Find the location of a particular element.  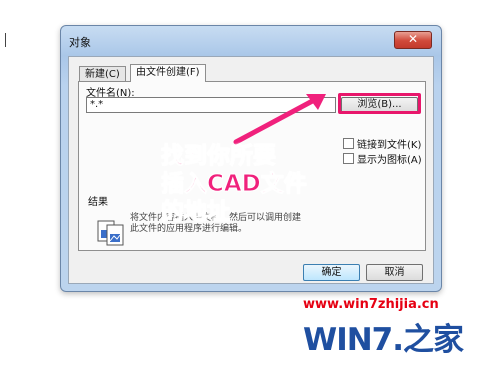

display-as-icon-checkbox is located at coordinates (348, 158).